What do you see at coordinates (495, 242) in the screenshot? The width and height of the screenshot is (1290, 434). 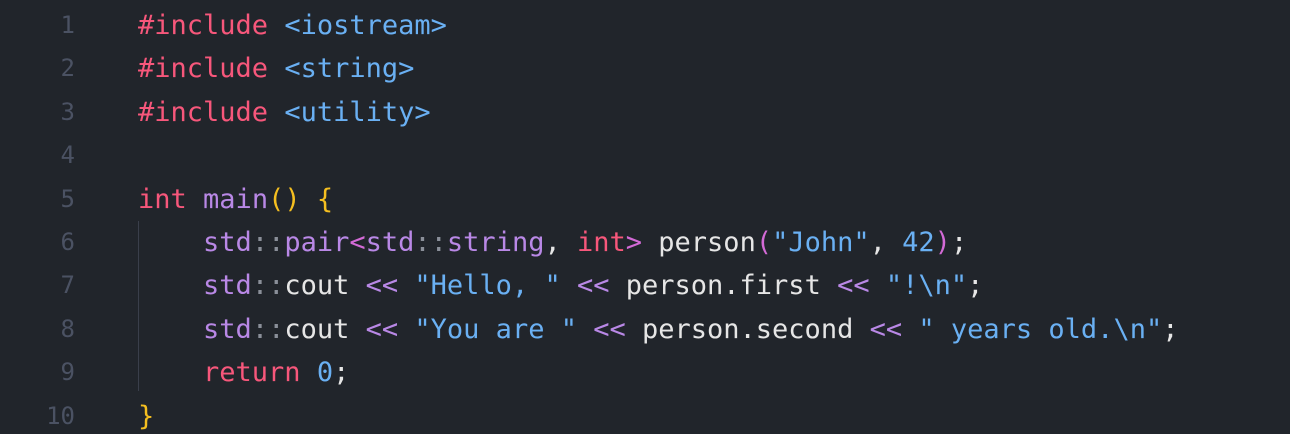 I see `code-token: string` at bounding box center [495, 242].